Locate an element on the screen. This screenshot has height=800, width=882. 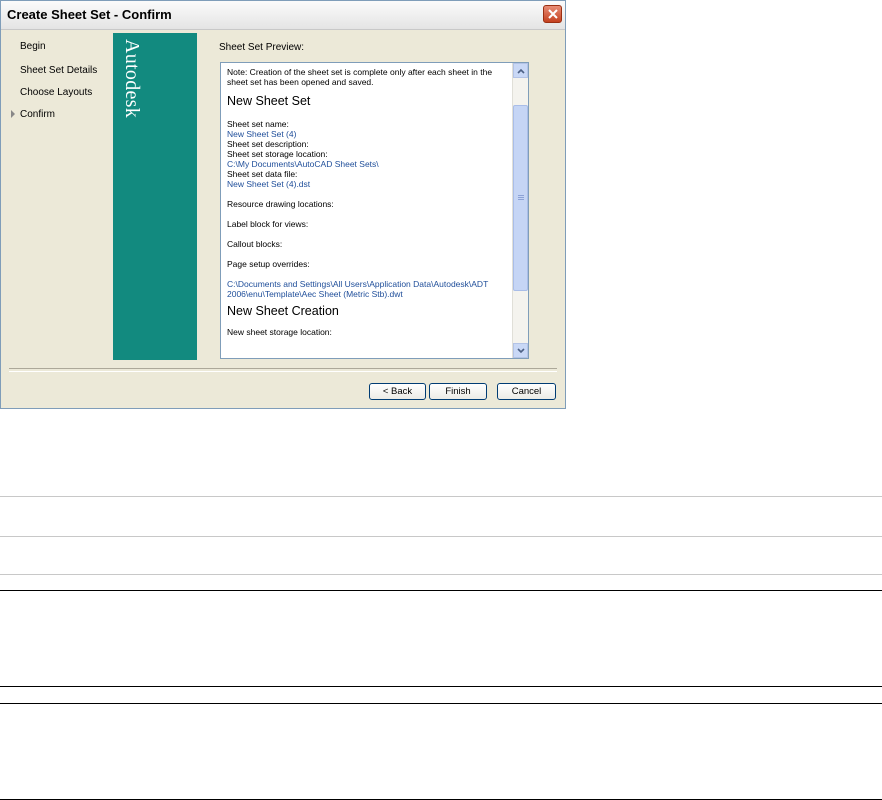
callout-blocks-label: Callout blocks: is located at coordinates (255, 244).